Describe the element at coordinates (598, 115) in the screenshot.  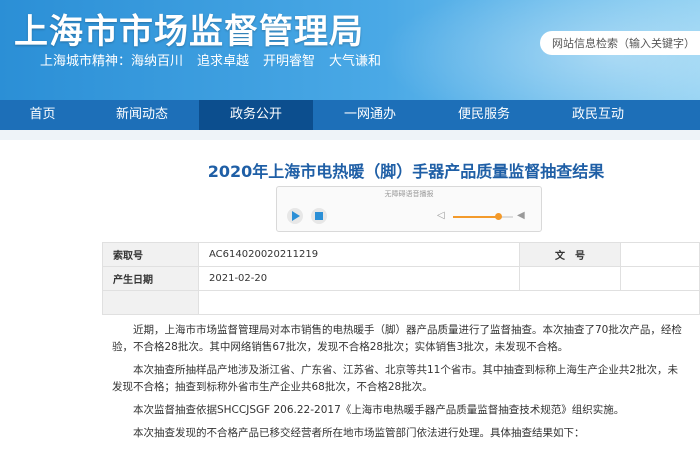
I see `nav-item-interaction: 政民互动` at that location.